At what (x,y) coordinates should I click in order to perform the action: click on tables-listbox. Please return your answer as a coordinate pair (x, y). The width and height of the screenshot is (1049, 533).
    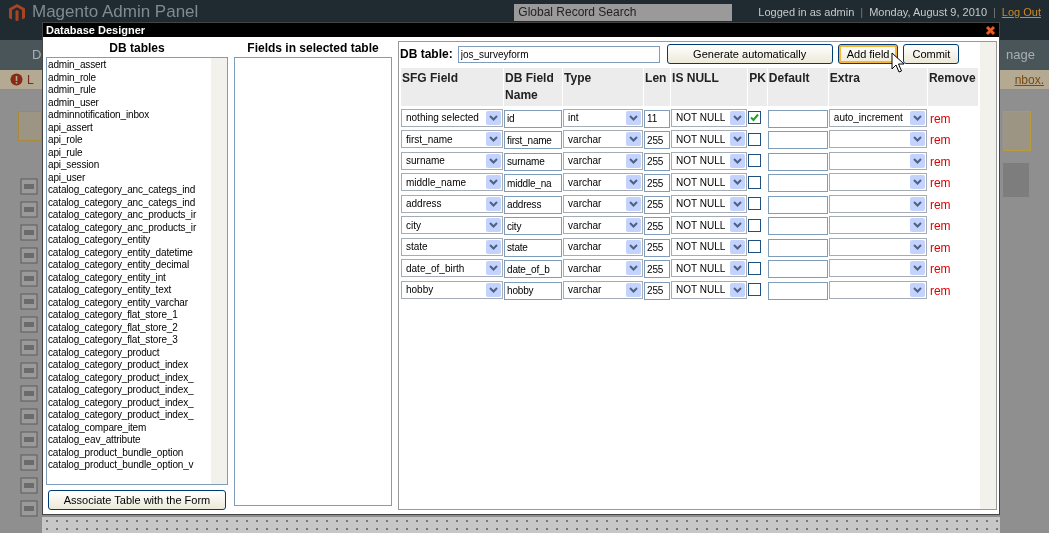
    Looking at the image, I should click on (137, 271).